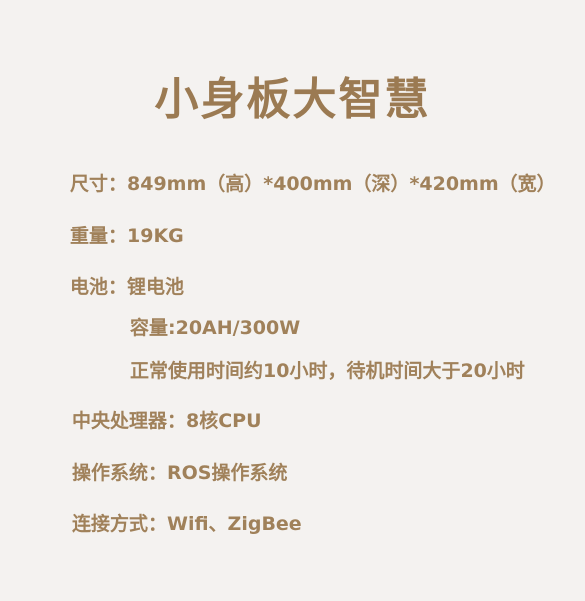 The height and width of the screenshot is (601, 585). I want to click on spec-runtime: 正常使用时间约10小时，待机时间大于20小时, so click(327, 371).